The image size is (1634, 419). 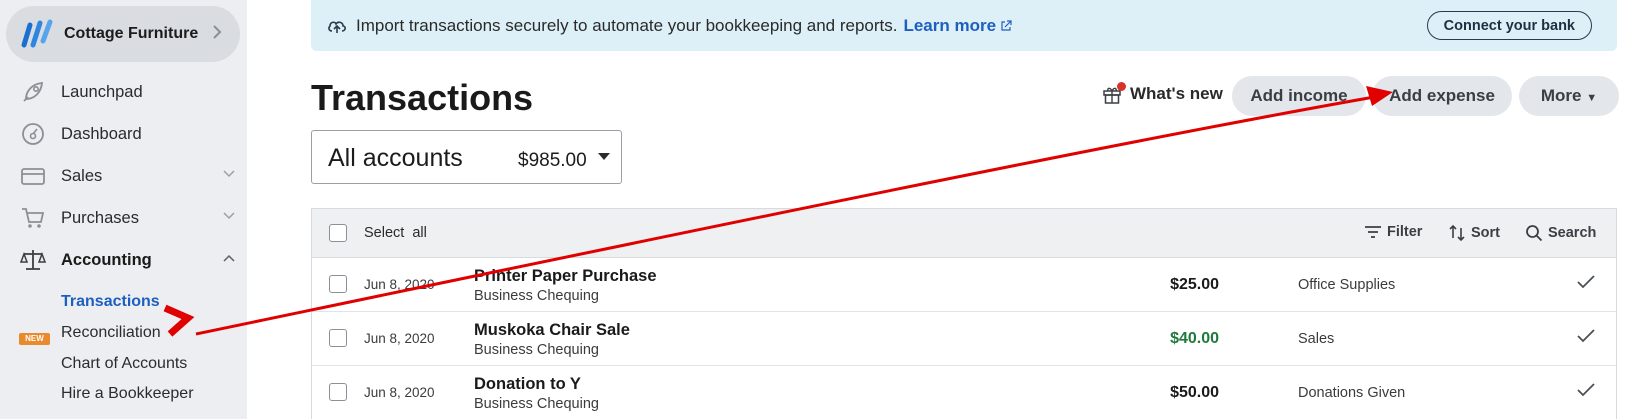 I want to click on sidebar-item-dashboard: Dashboard, so click(x=127, y=134).